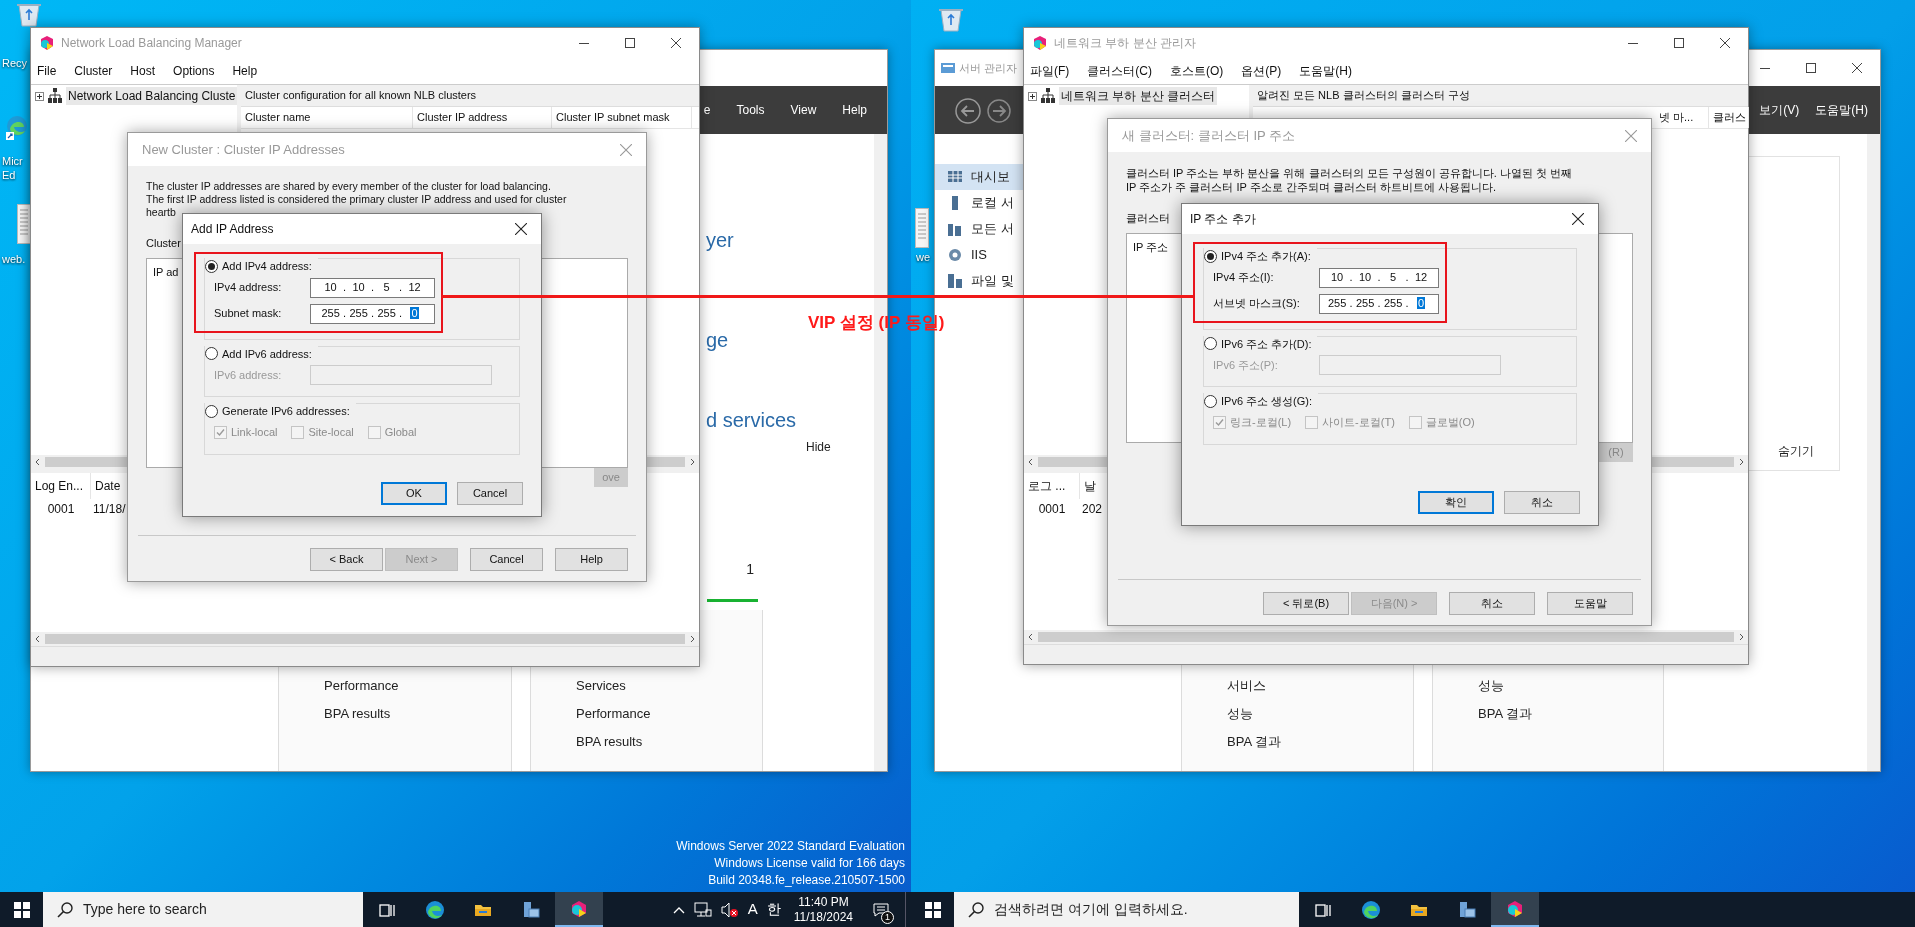  What do you see at coordinates (506, 559) in the screenshot?
I see `wizard-button: Cancel` at bounding box center [506, 559].